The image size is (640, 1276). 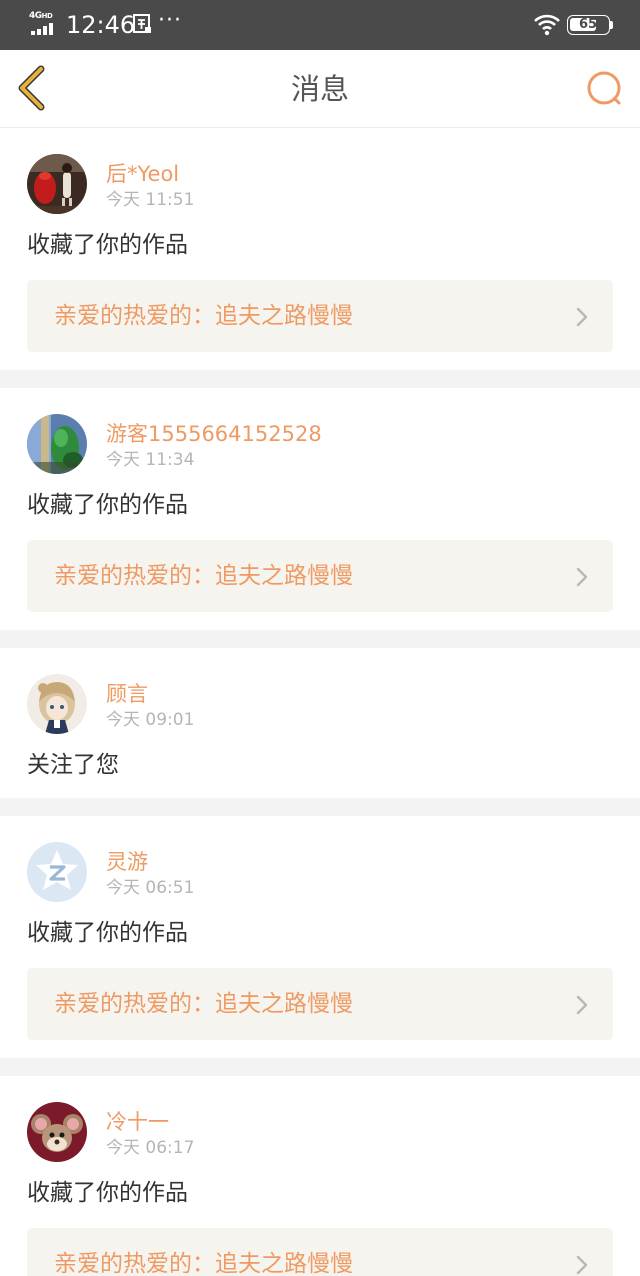 I want to click on message-header: 冷十一 今天 06:17, so click(x=320, y=1133).